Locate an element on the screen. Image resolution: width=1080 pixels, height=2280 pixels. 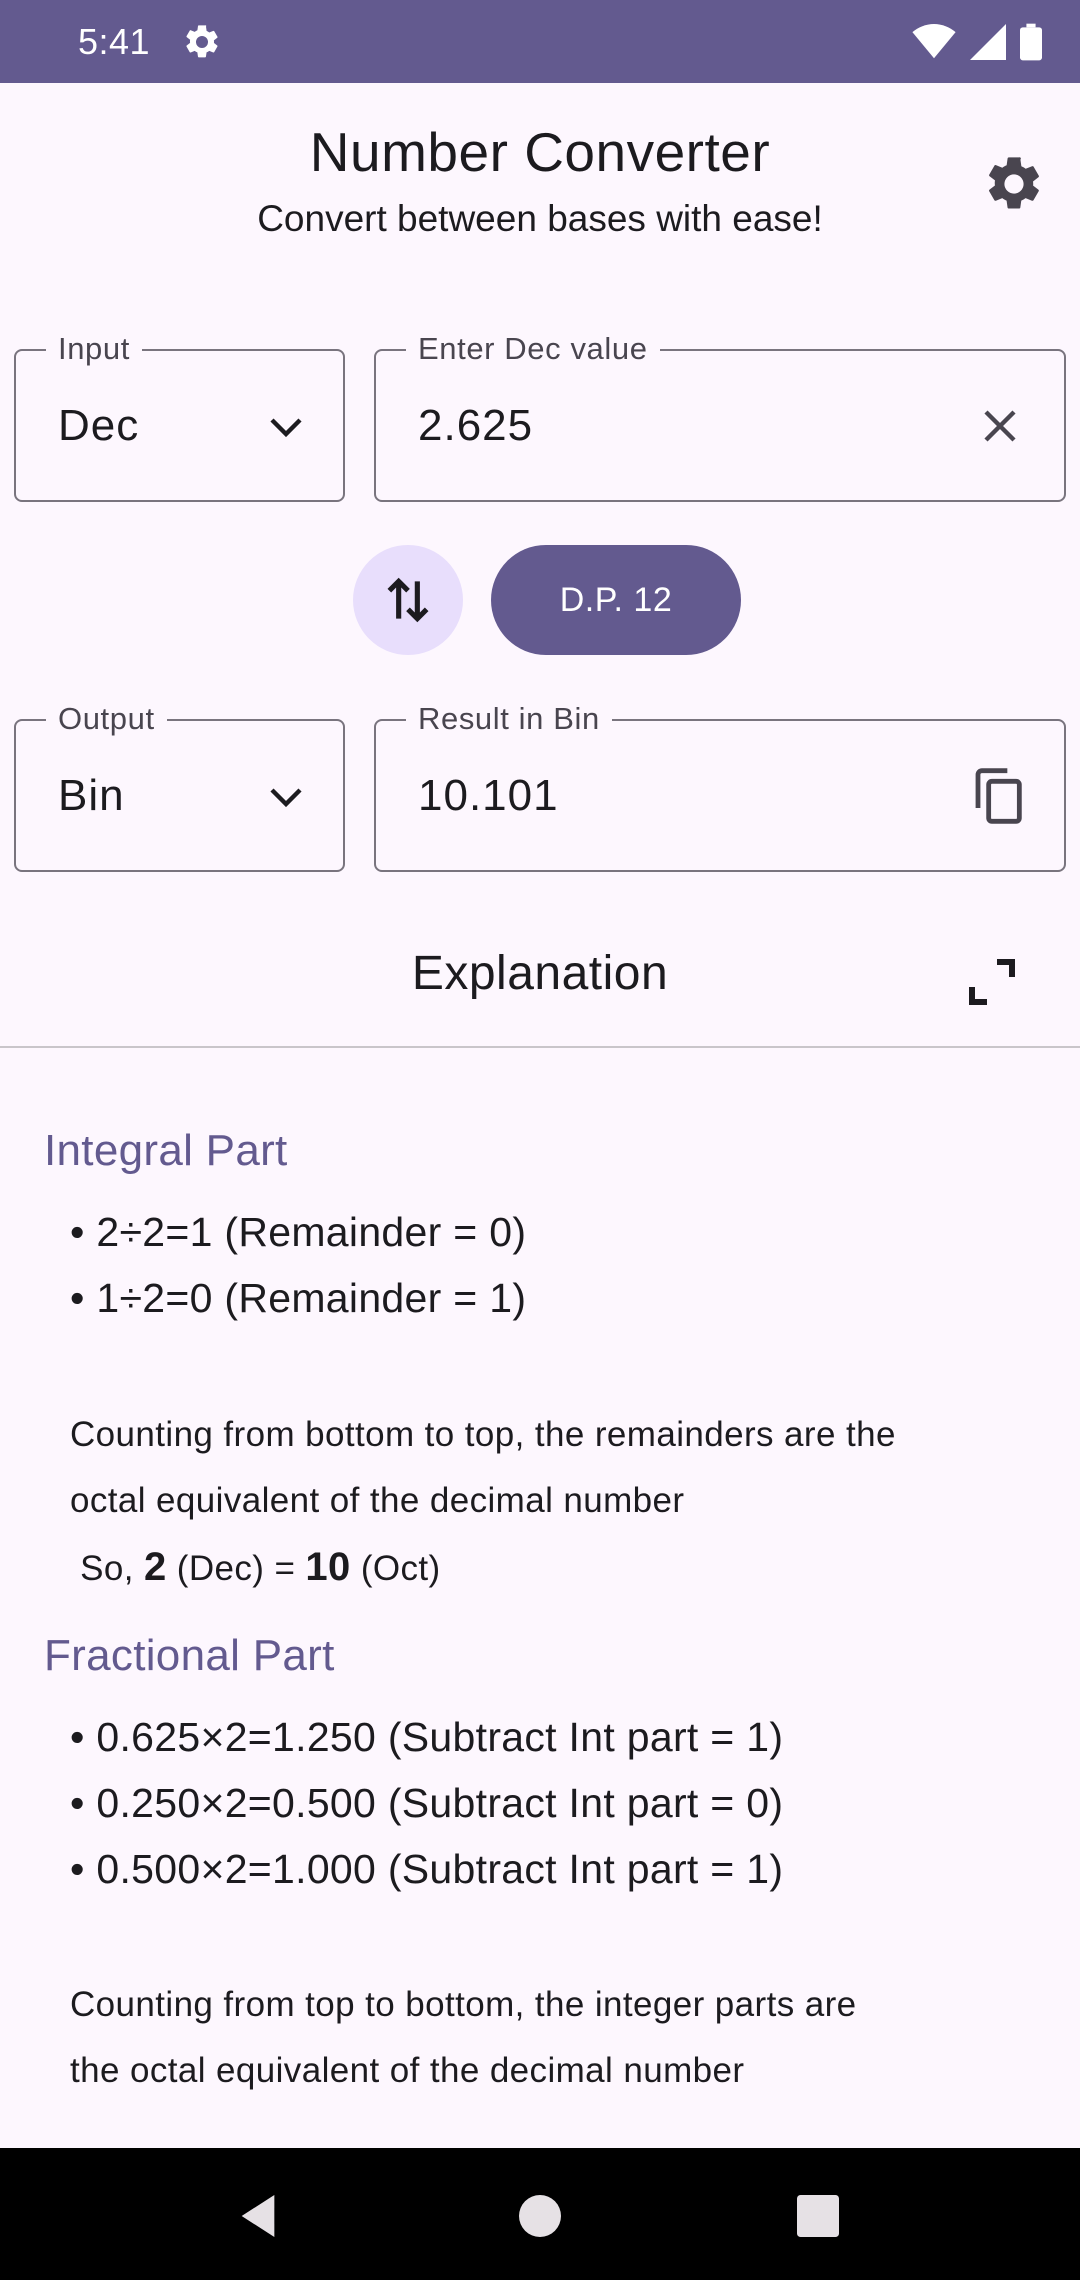
fractional-step: • 0.625×2=1.250 (Subtract Int part = 1) is located at coordinates (426, 1737).